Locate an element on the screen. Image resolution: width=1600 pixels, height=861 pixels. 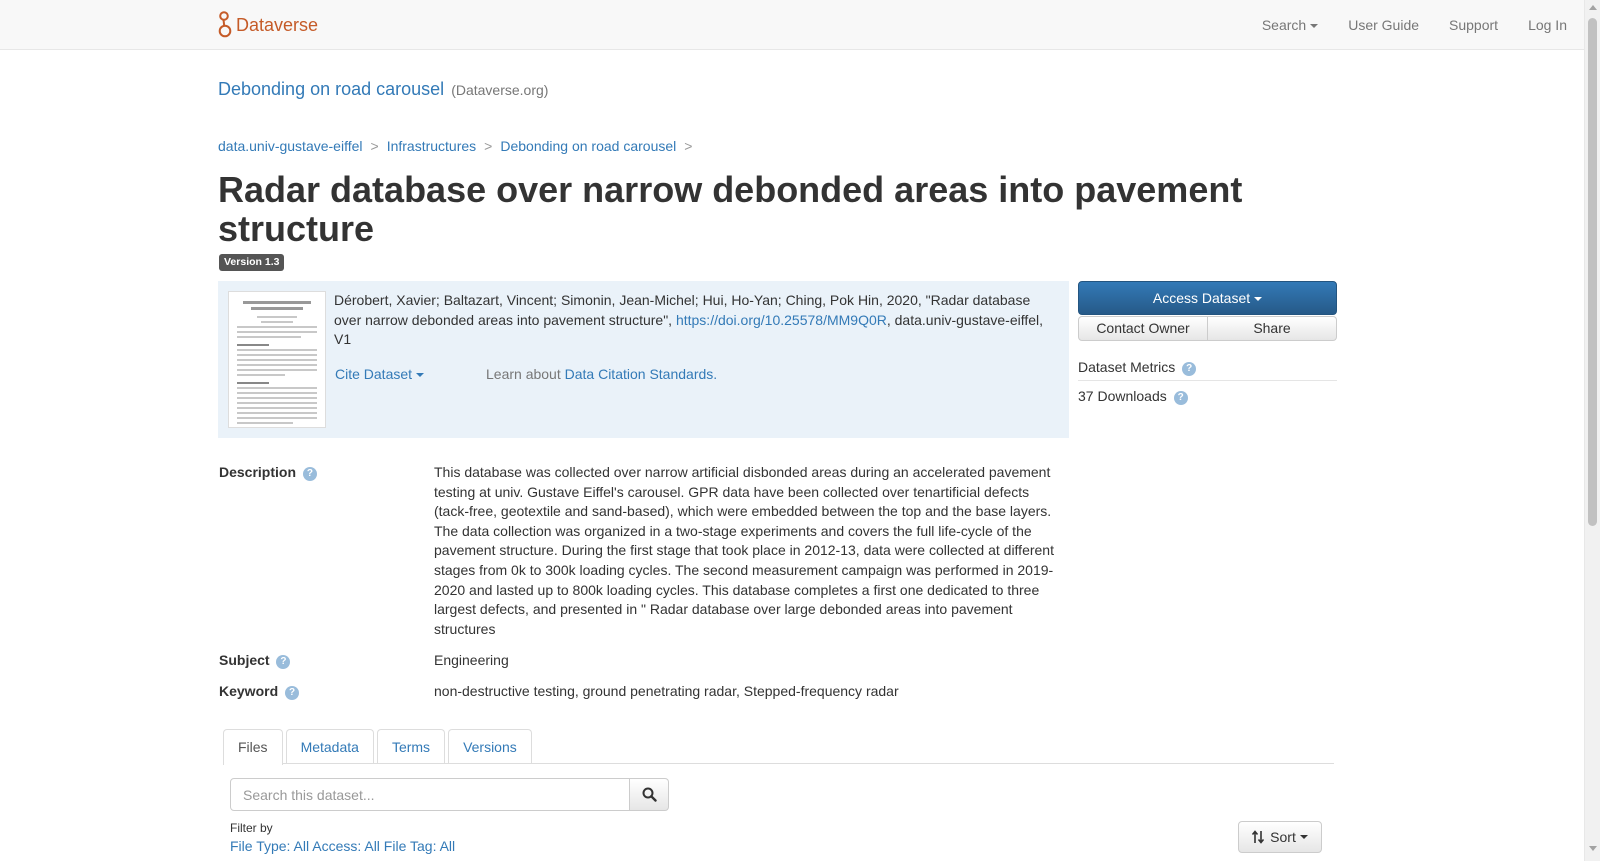
cite-dataset-label: Cite Dataset is located at coordinates (374, 374).